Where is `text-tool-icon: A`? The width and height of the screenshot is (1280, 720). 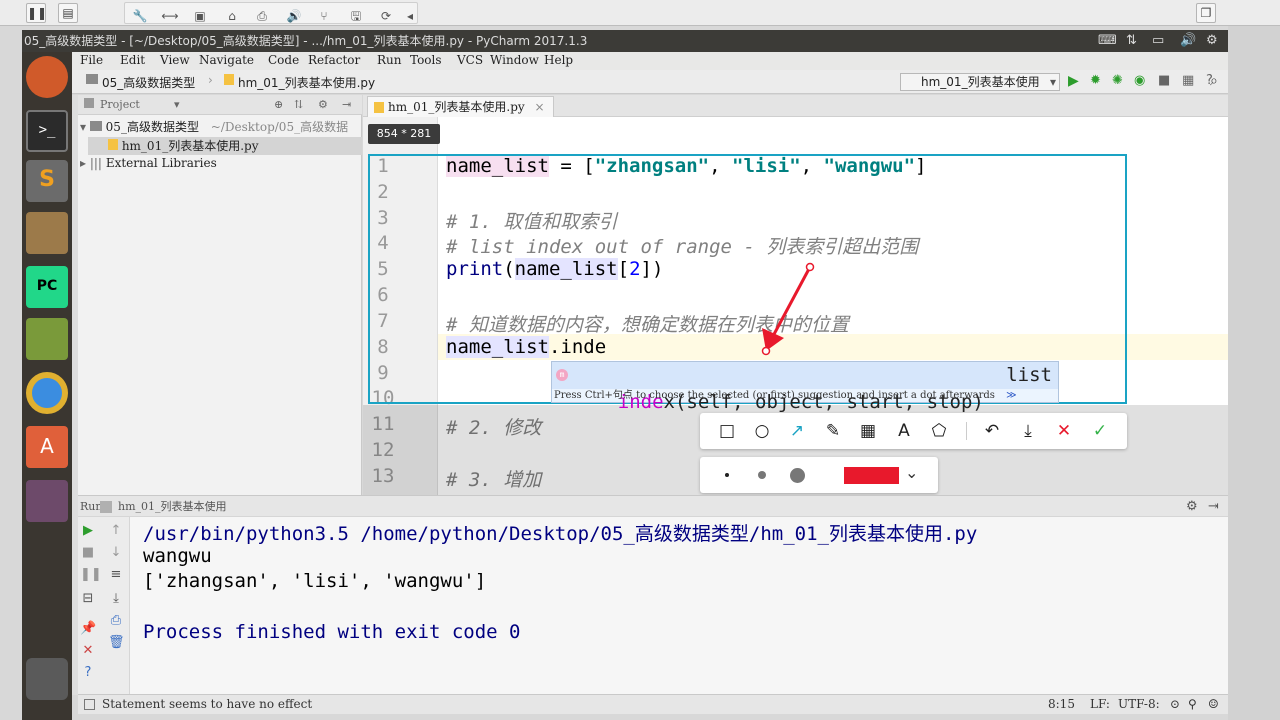 text-tool-icon: A is located at coordinates (904, 431).